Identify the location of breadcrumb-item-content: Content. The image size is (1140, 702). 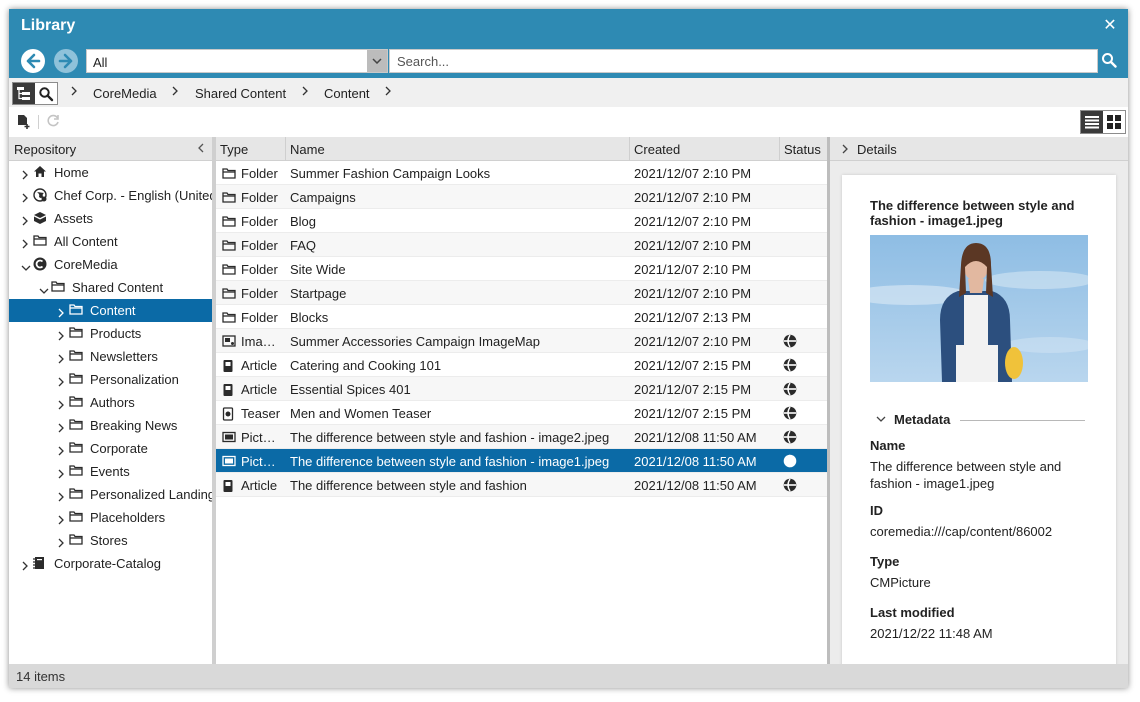
(347, 93).